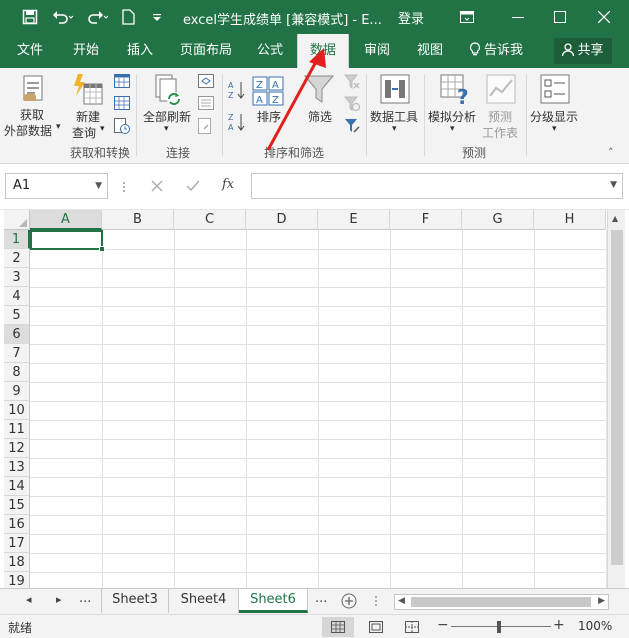 The image size is (629, 638). I want to click on new-query-icon, so click(89, 91).